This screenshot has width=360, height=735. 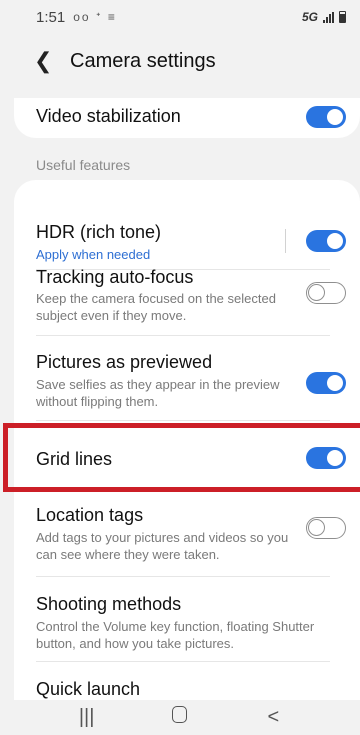 What do you see at coordinates (93, 254) in the screenshot?
I see `hdr-subtitle: Apply when needed` at bounding box center [93, 254].